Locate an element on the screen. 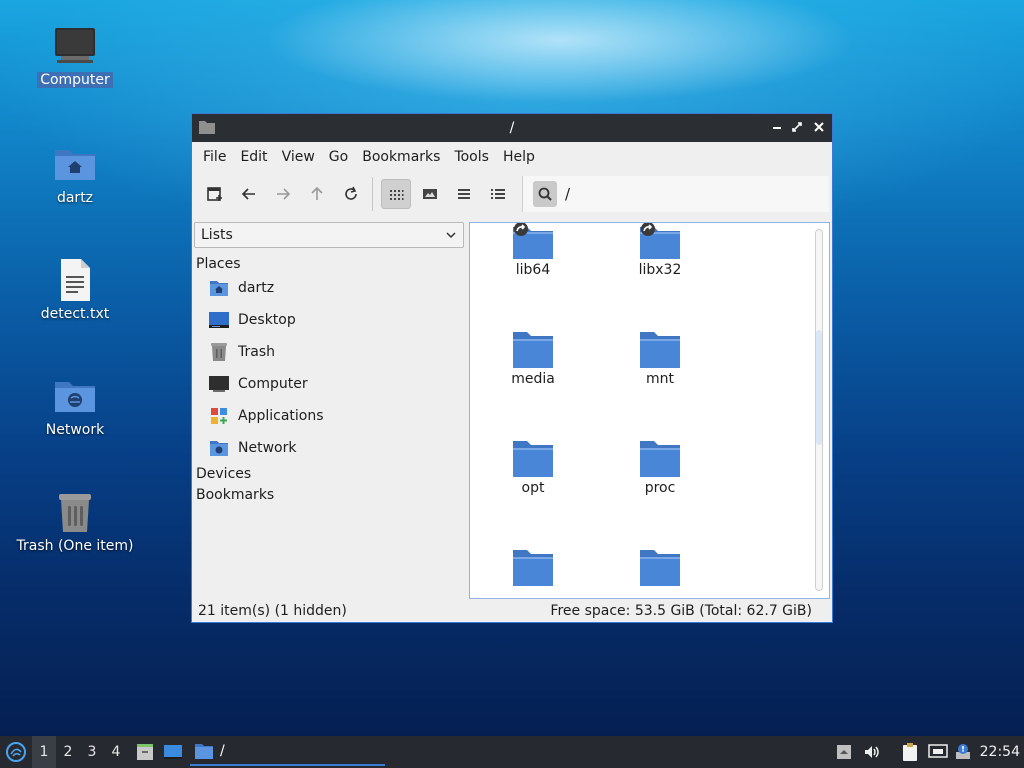 This screenshot has height=768, width=1024. tray-expand-button is located at coordinates (844, 752).